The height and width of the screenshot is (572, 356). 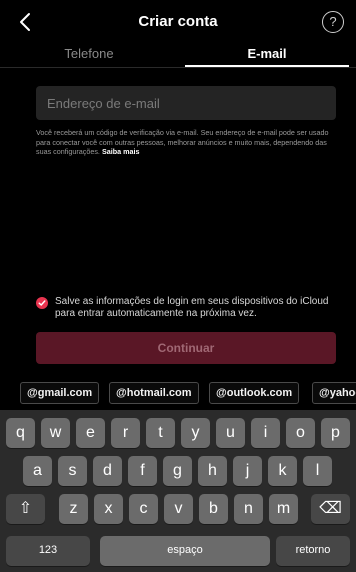 I want to click on tab-bar: Telefone E-mail, so click(x=178, y=54).